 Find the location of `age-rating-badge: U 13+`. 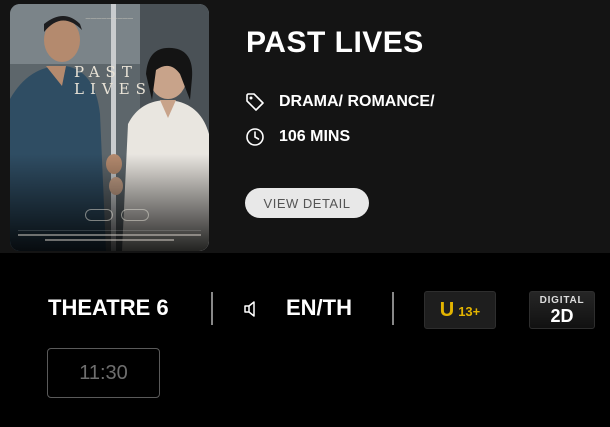

age-rating-badge: U 13+ is located at coordinates (460, 310).